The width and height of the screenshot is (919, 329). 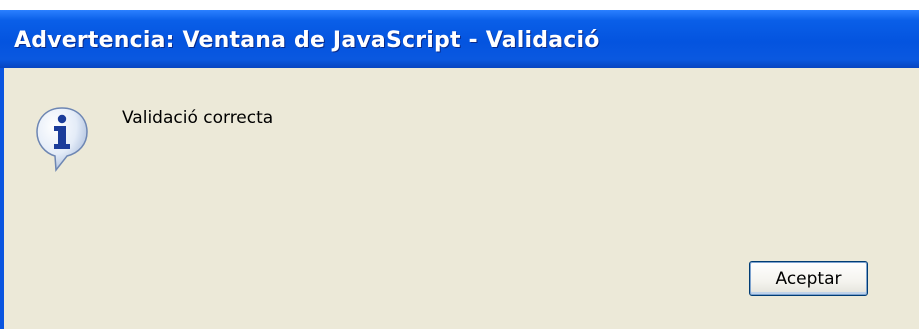 I want to click on ok-button: Aceptar, so click(x=808, y=278).